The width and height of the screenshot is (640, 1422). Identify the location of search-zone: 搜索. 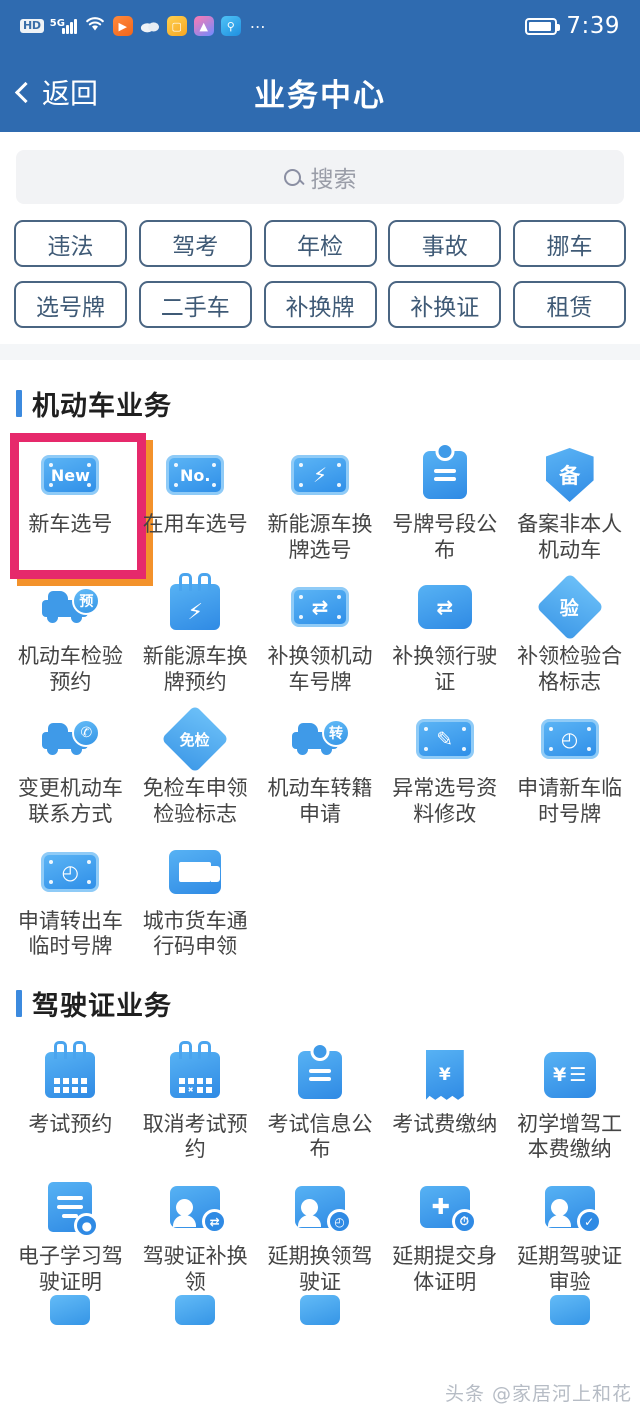
(320, 173).